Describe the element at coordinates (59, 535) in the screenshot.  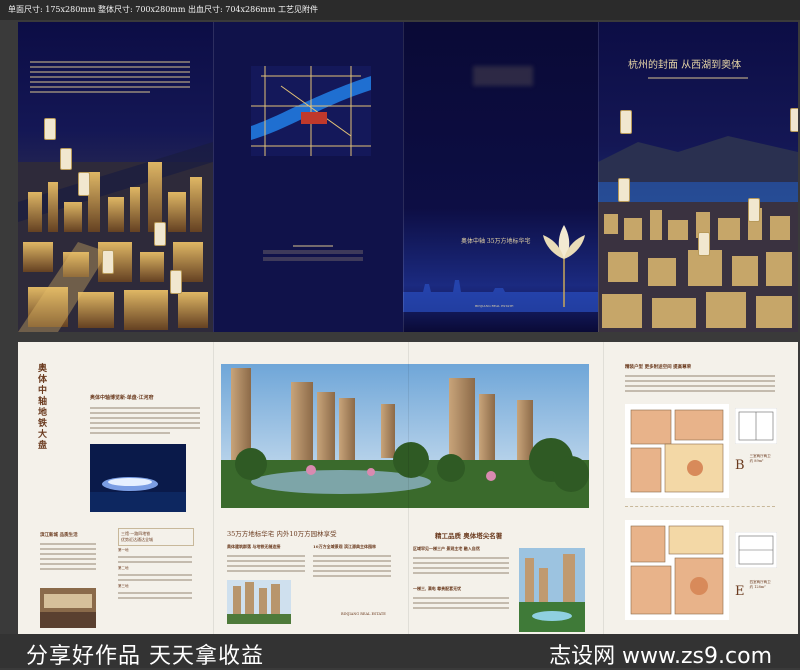
I see `left-sub-heading: 滨江新城 品质生活` at that location.